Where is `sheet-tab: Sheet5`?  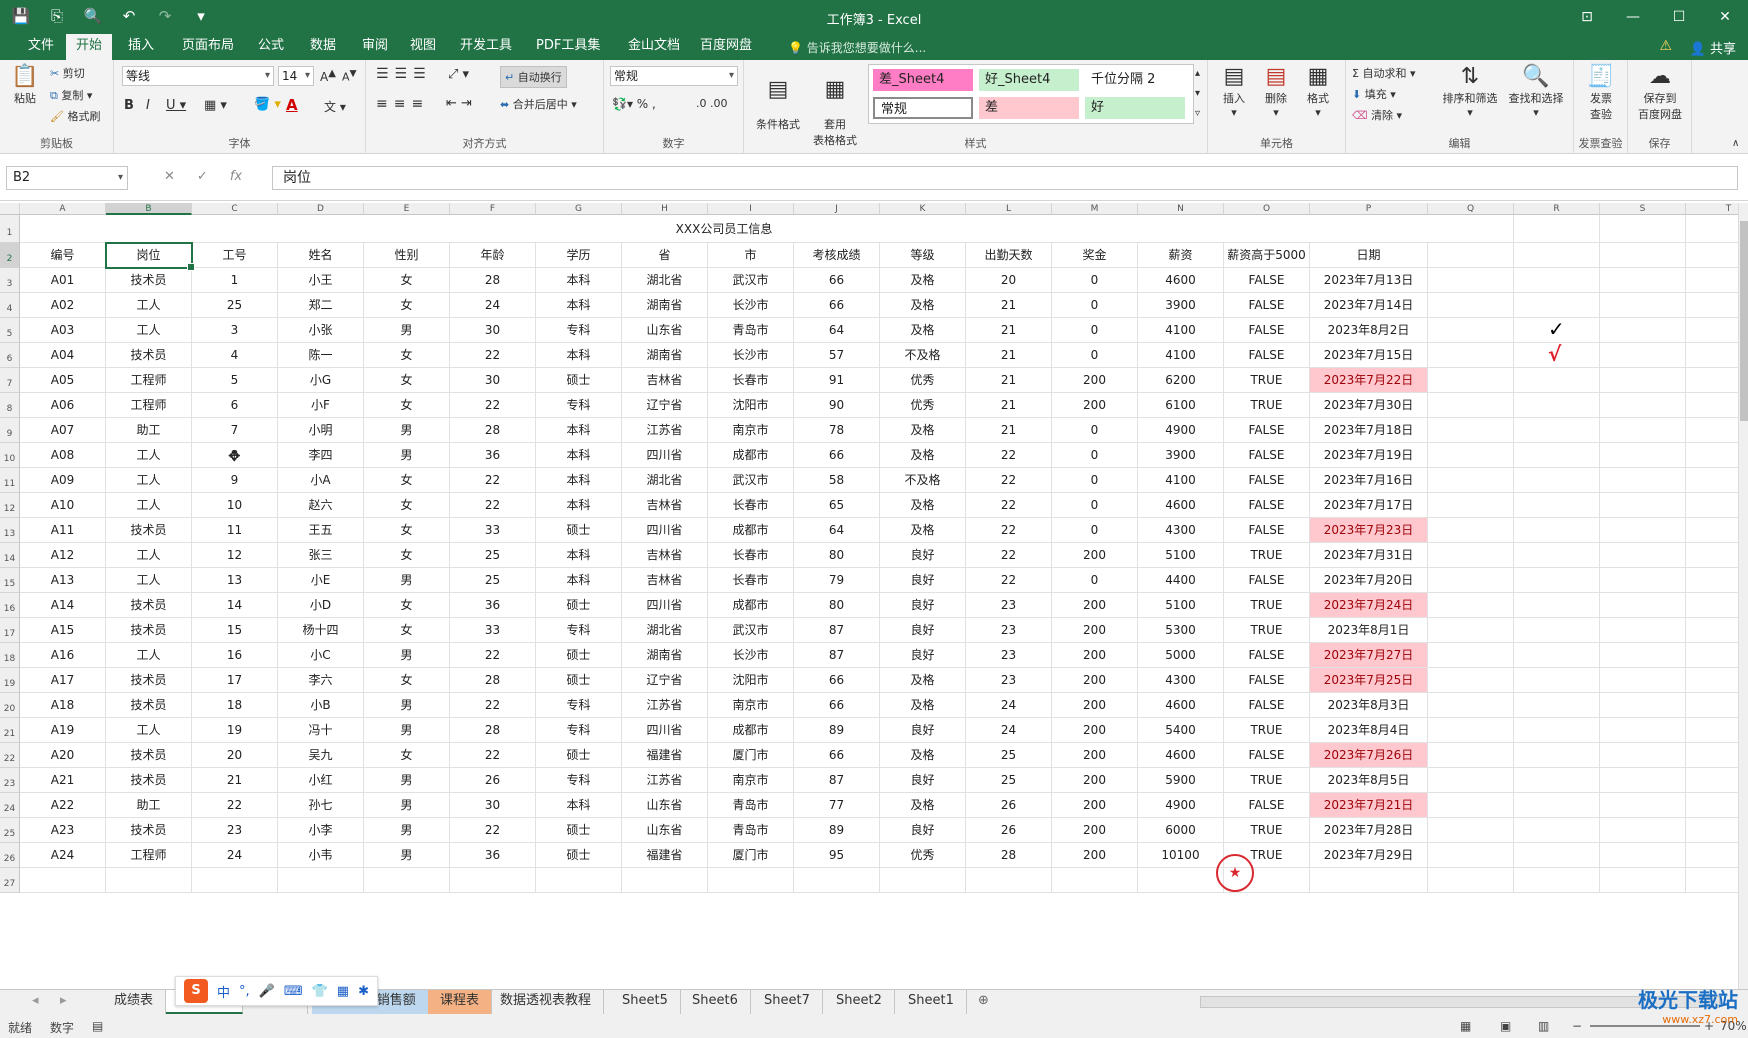
sheet-tab: Sheet5 is located at coordinates (645, 1002).